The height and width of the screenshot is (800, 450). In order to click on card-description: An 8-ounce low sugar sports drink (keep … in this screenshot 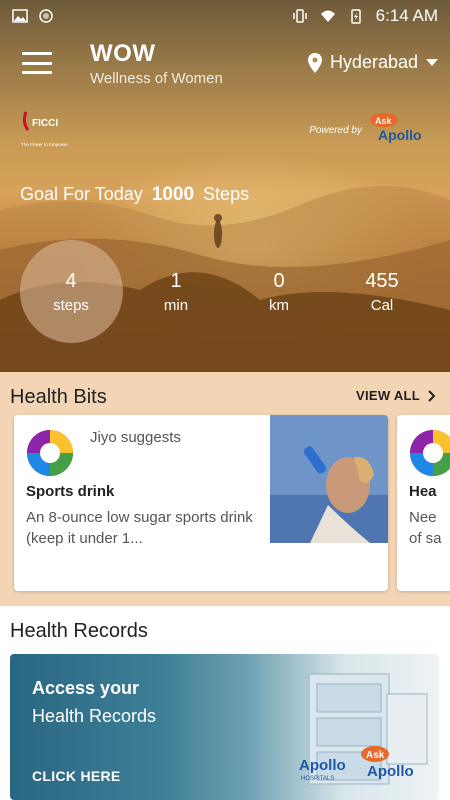, I will do `click(139, 528)`.